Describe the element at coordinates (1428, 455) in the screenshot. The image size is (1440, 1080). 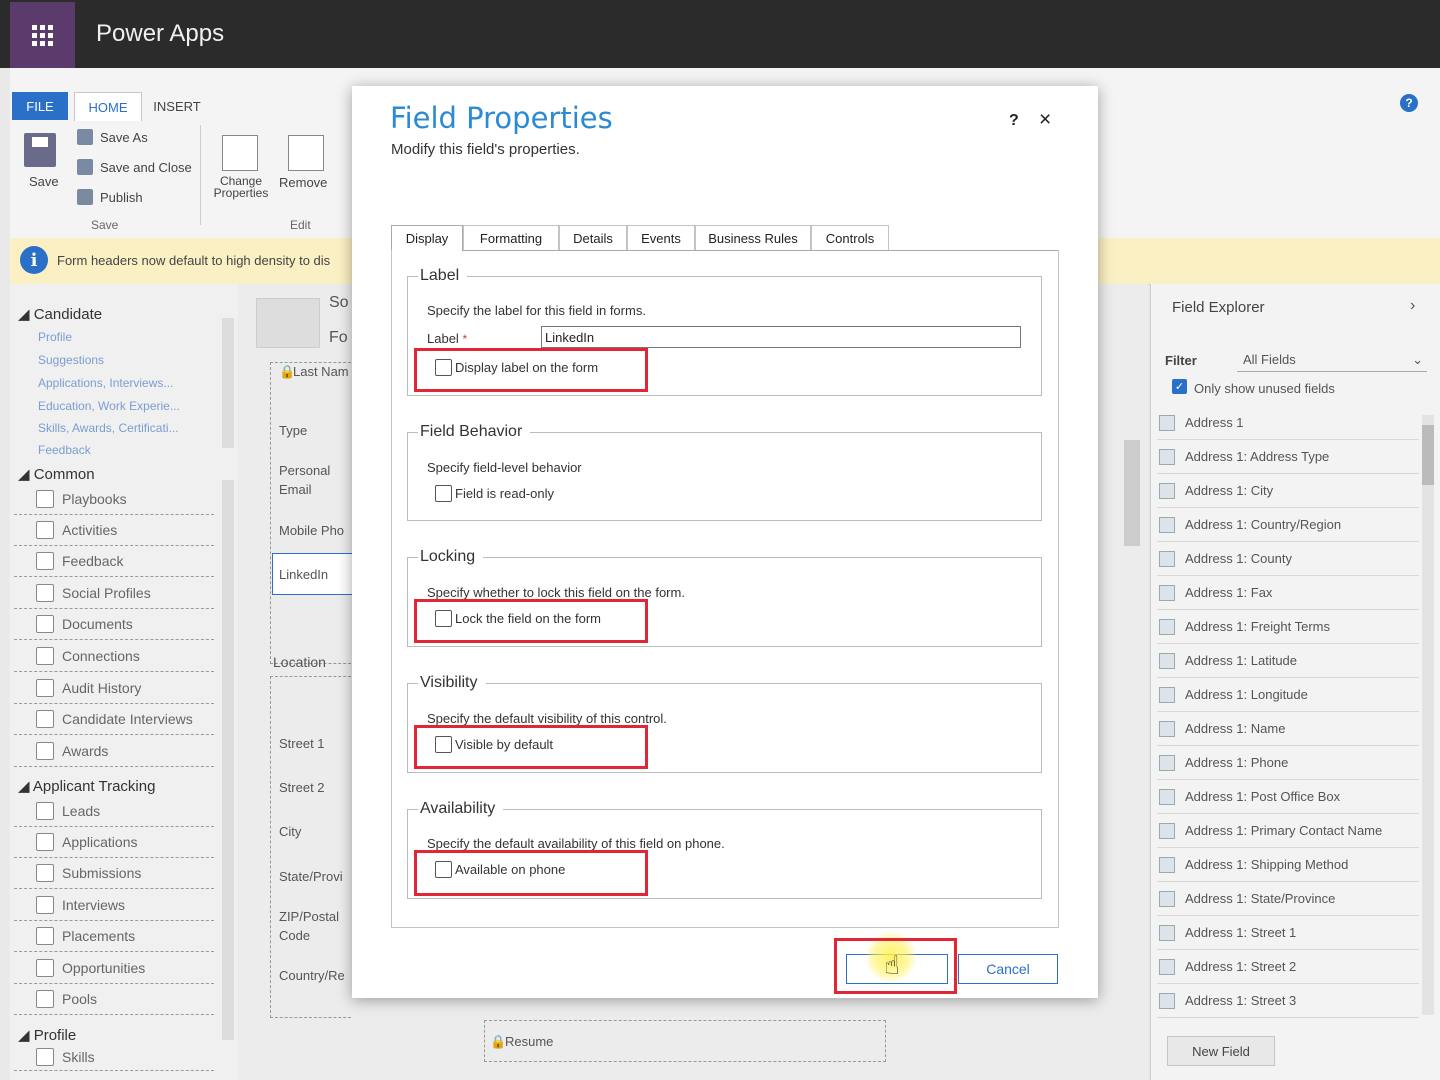
I see `scrollbar-thumb` at that location.